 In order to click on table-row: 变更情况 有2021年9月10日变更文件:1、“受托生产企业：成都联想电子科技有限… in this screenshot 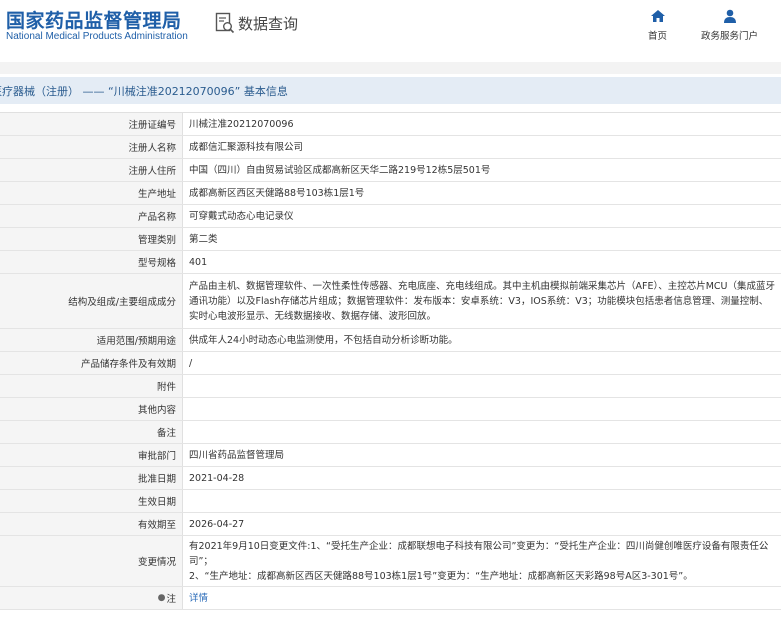, I will do `click(390, 561)`.